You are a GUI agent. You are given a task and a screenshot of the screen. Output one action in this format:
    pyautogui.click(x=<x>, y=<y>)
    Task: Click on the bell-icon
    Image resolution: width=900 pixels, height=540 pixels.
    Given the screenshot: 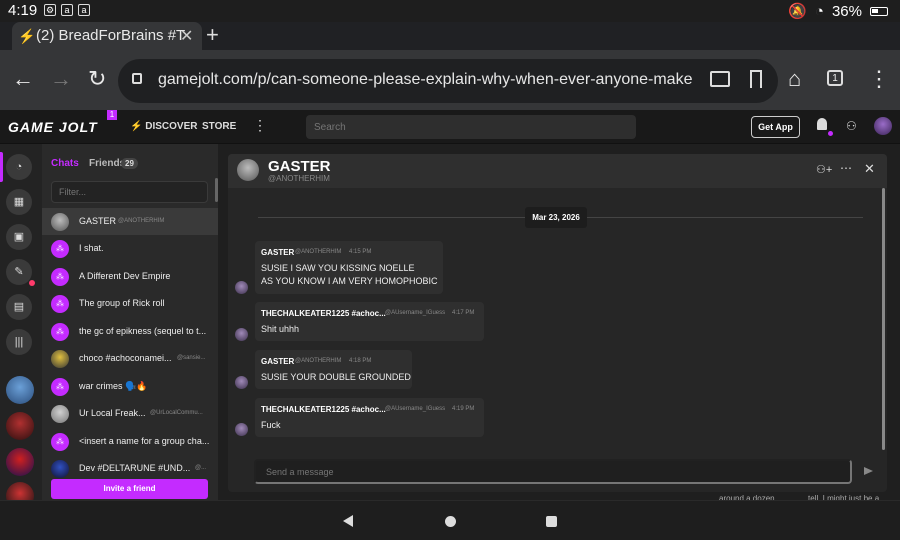 What is the action you would take?
    pyautogui.click(x=822, y=124)
    